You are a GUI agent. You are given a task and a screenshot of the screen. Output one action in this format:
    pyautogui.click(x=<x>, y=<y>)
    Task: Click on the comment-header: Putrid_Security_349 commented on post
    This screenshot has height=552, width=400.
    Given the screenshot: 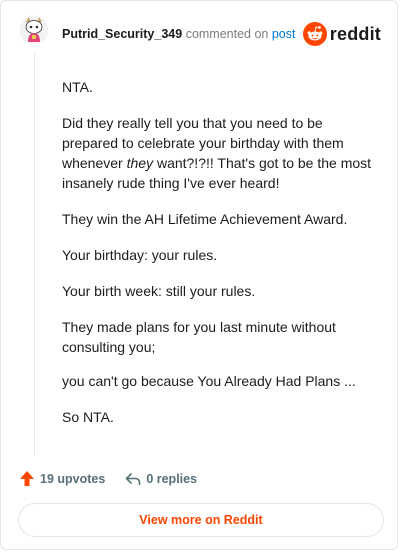 What is the action you would take?
    pyautogui.click(x=179, y=34)
    